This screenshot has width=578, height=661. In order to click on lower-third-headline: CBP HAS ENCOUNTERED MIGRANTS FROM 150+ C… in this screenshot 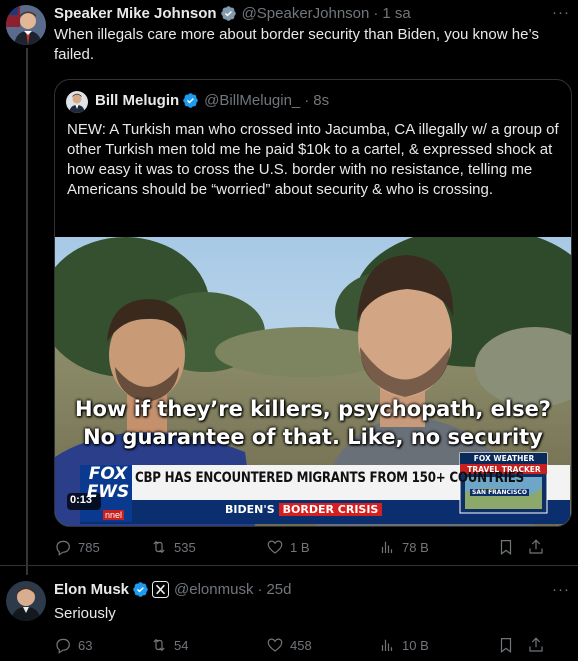, I will do `click(329, 478)`.